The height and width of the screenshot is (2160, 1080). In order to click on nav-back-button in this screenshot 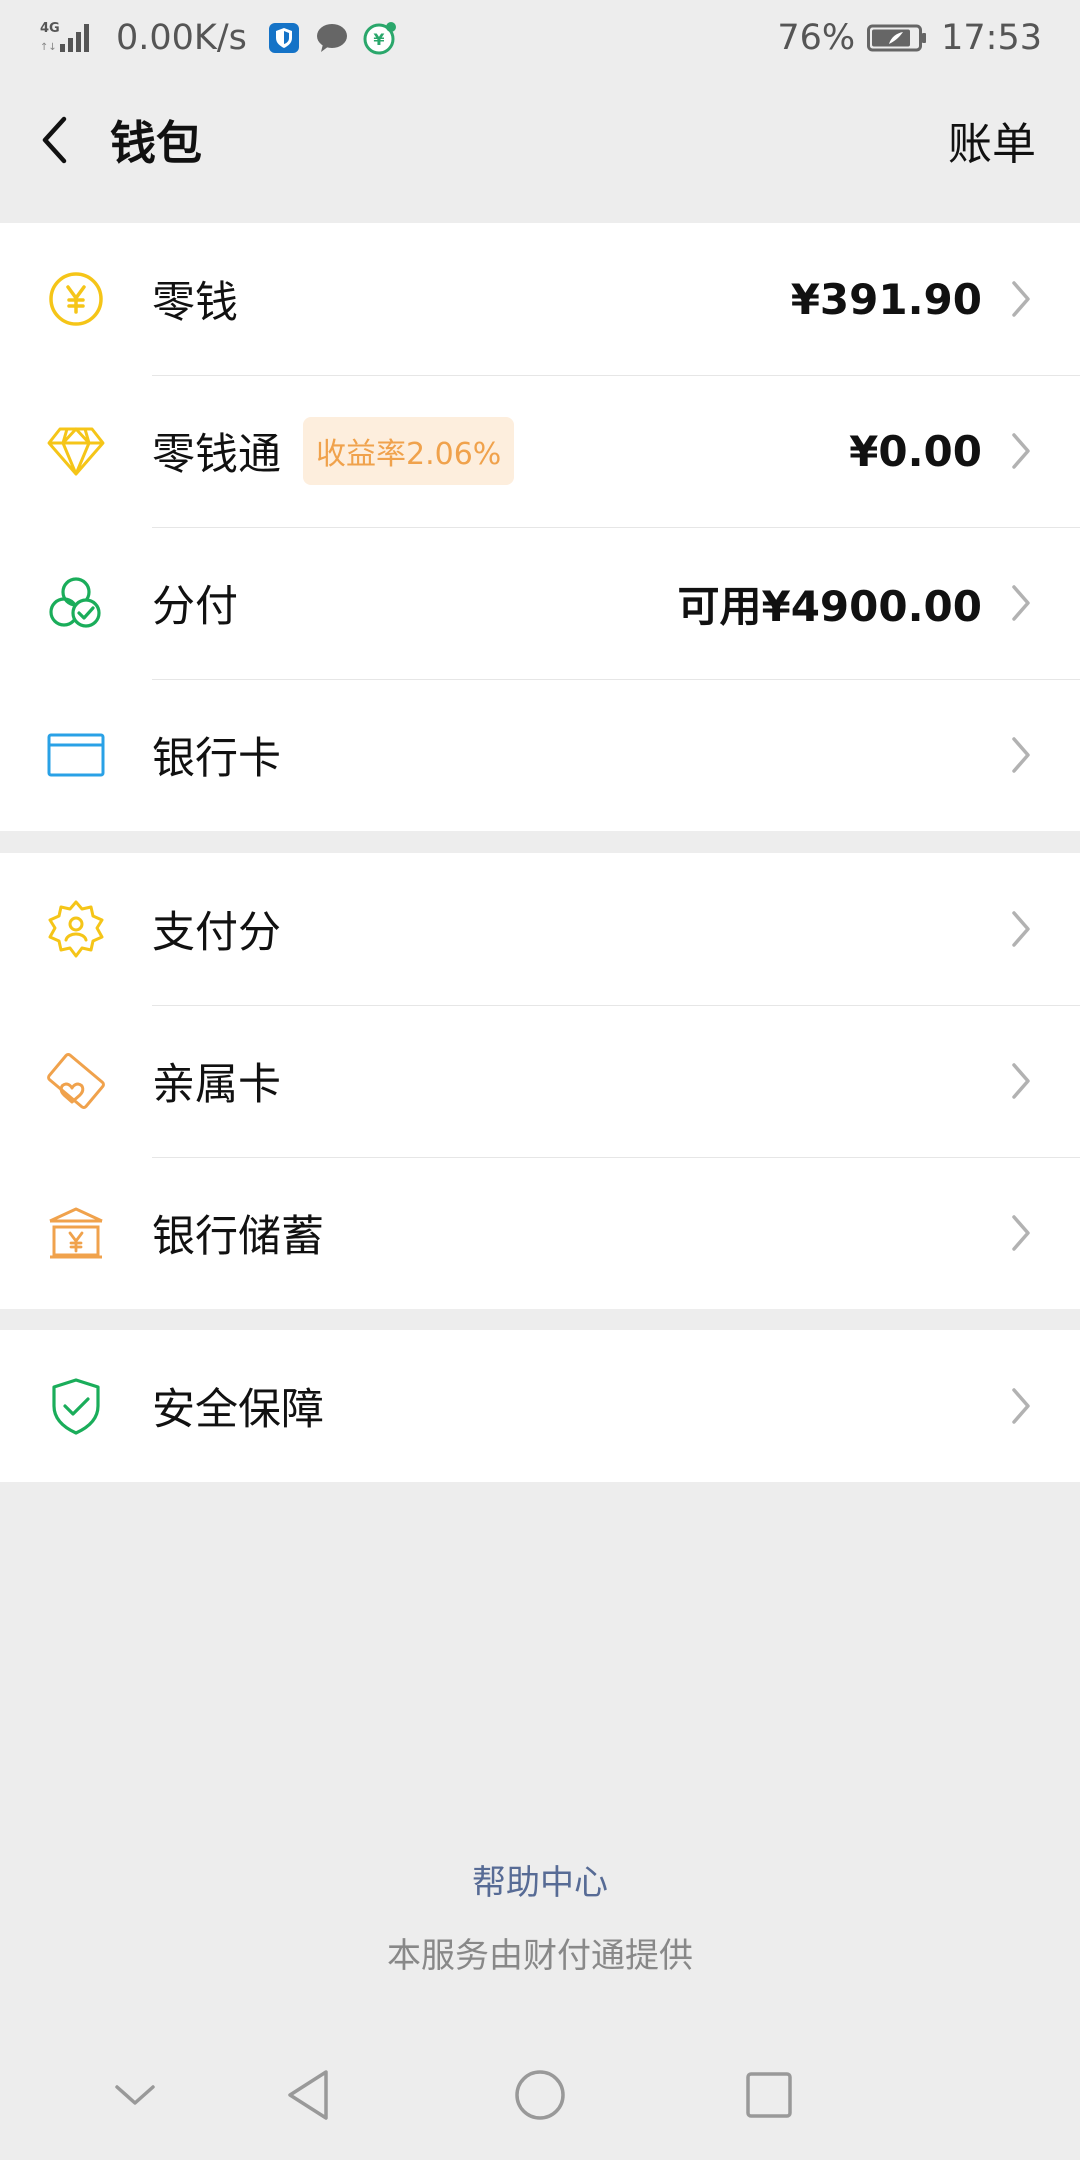, I will do `click(308, 2095)`.